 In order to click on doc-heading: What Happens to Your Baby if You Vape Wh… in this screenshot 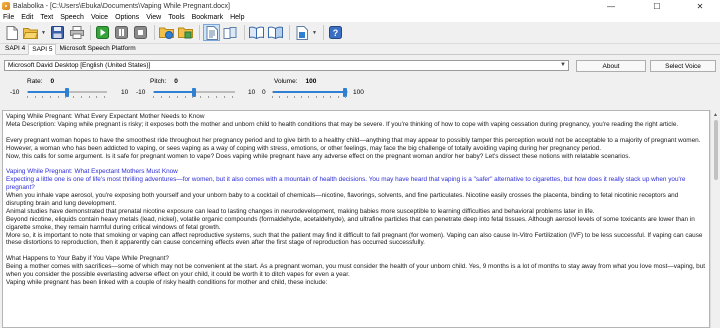, I will do `click(87, 259)`.